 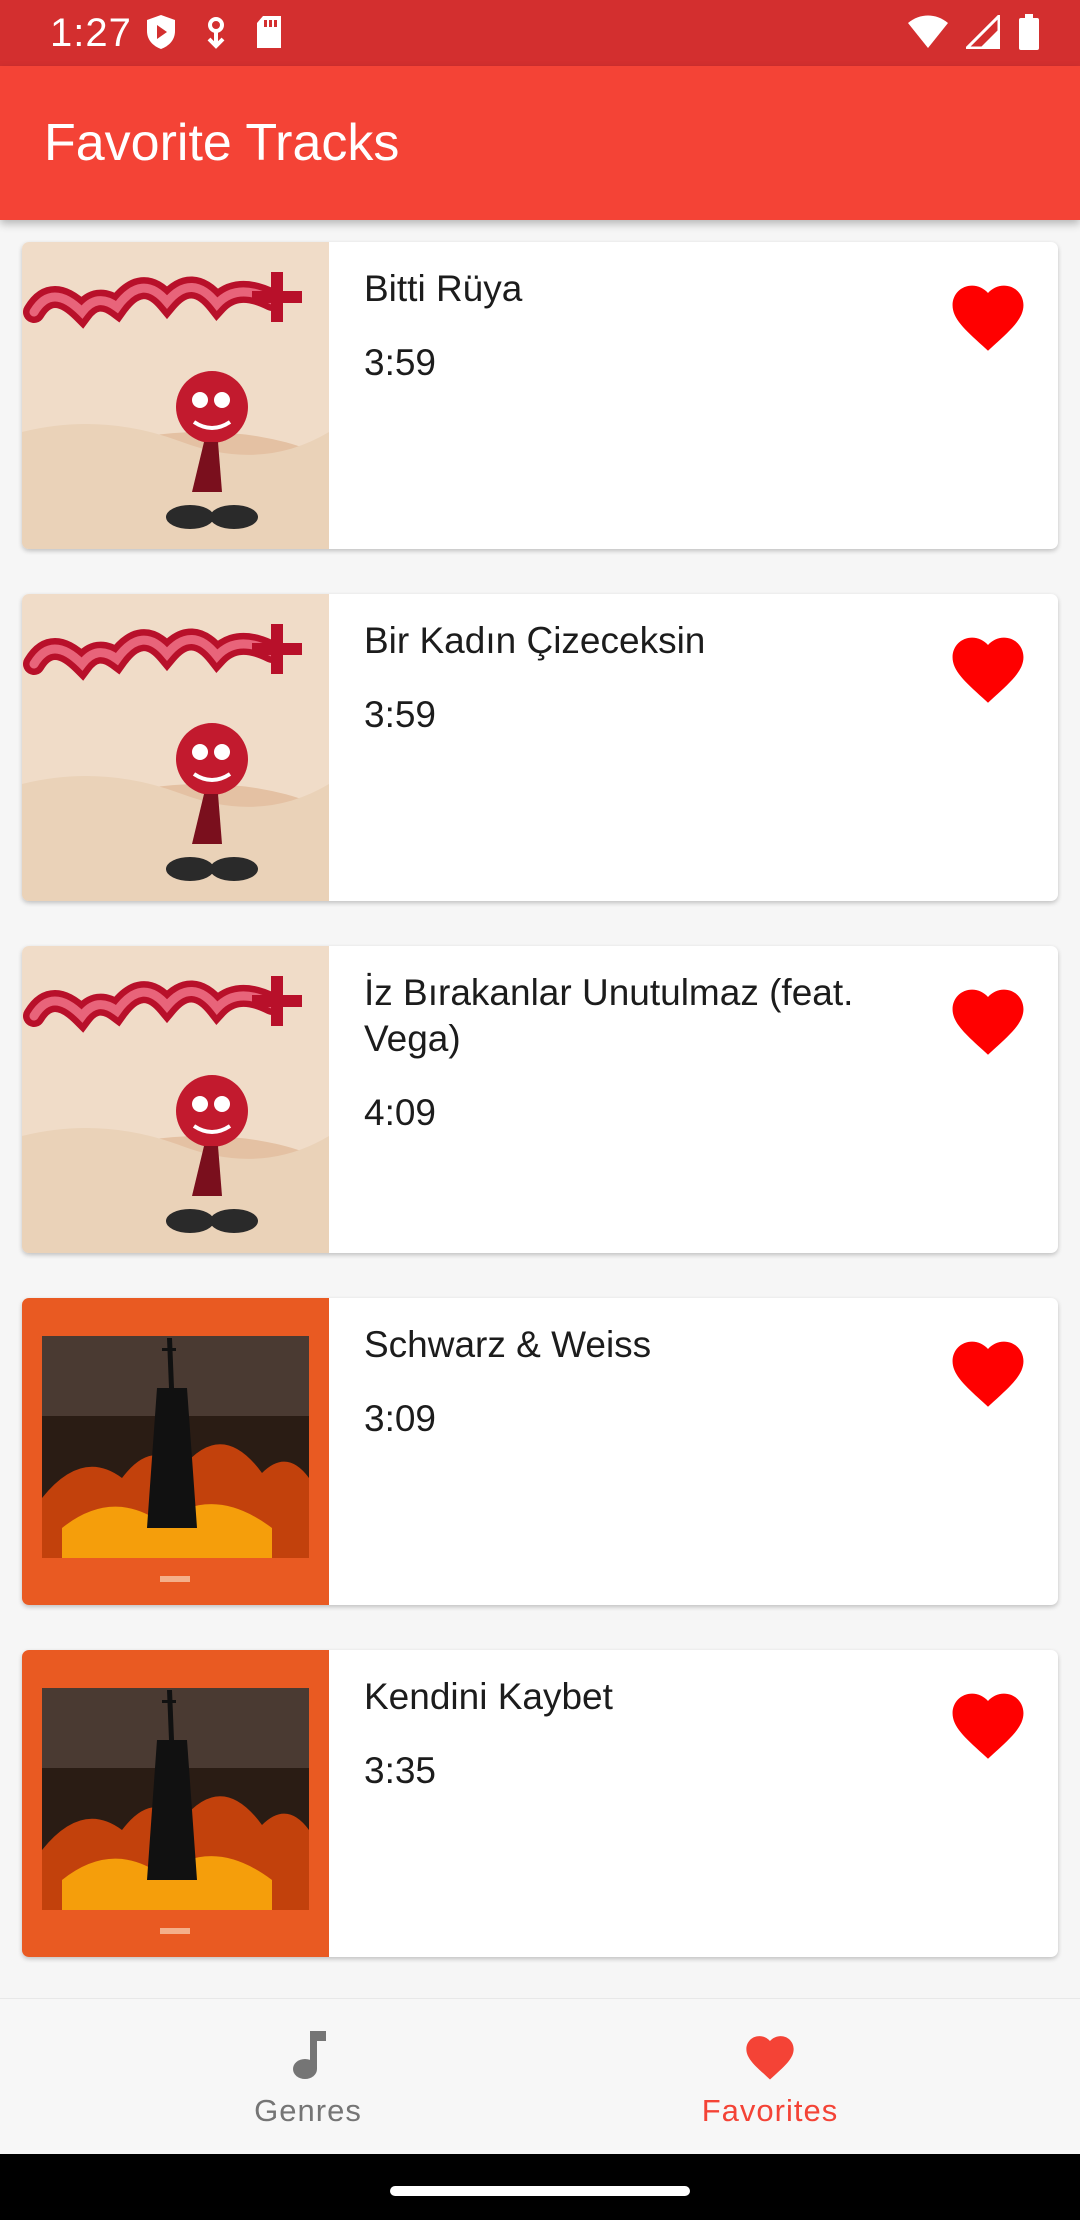 I want to click on nav-item-genres: Genres, so click(x=308, y=2077).